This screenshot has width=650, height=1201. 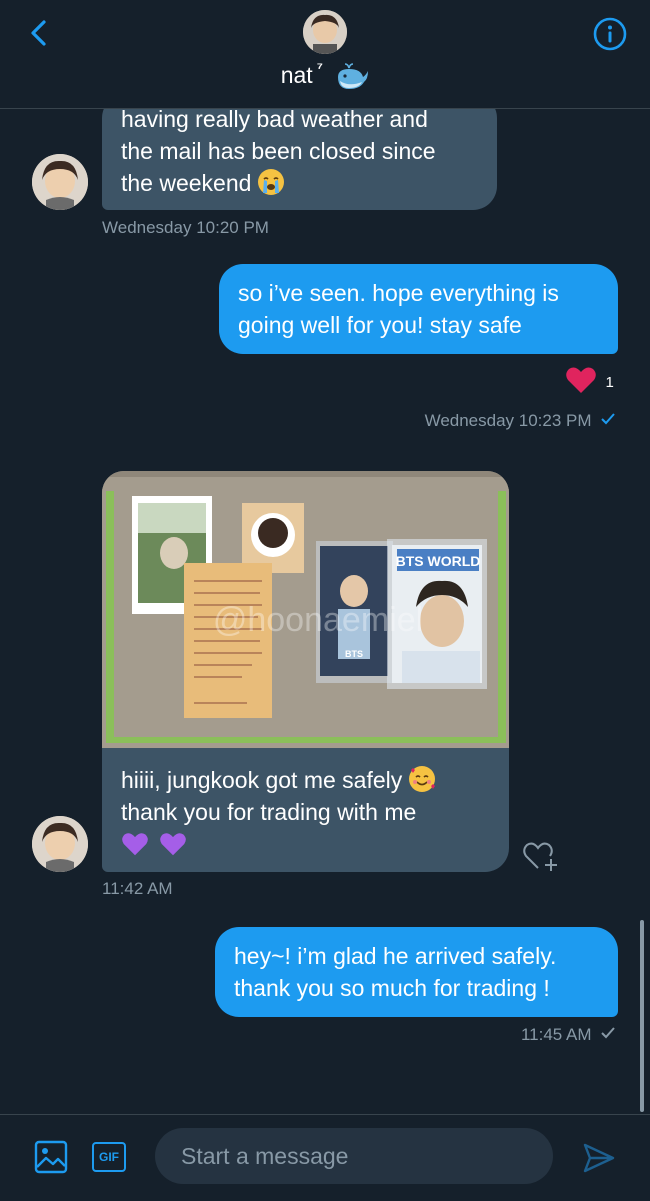 I want to click on media-button, so click(x=51, y=1157).